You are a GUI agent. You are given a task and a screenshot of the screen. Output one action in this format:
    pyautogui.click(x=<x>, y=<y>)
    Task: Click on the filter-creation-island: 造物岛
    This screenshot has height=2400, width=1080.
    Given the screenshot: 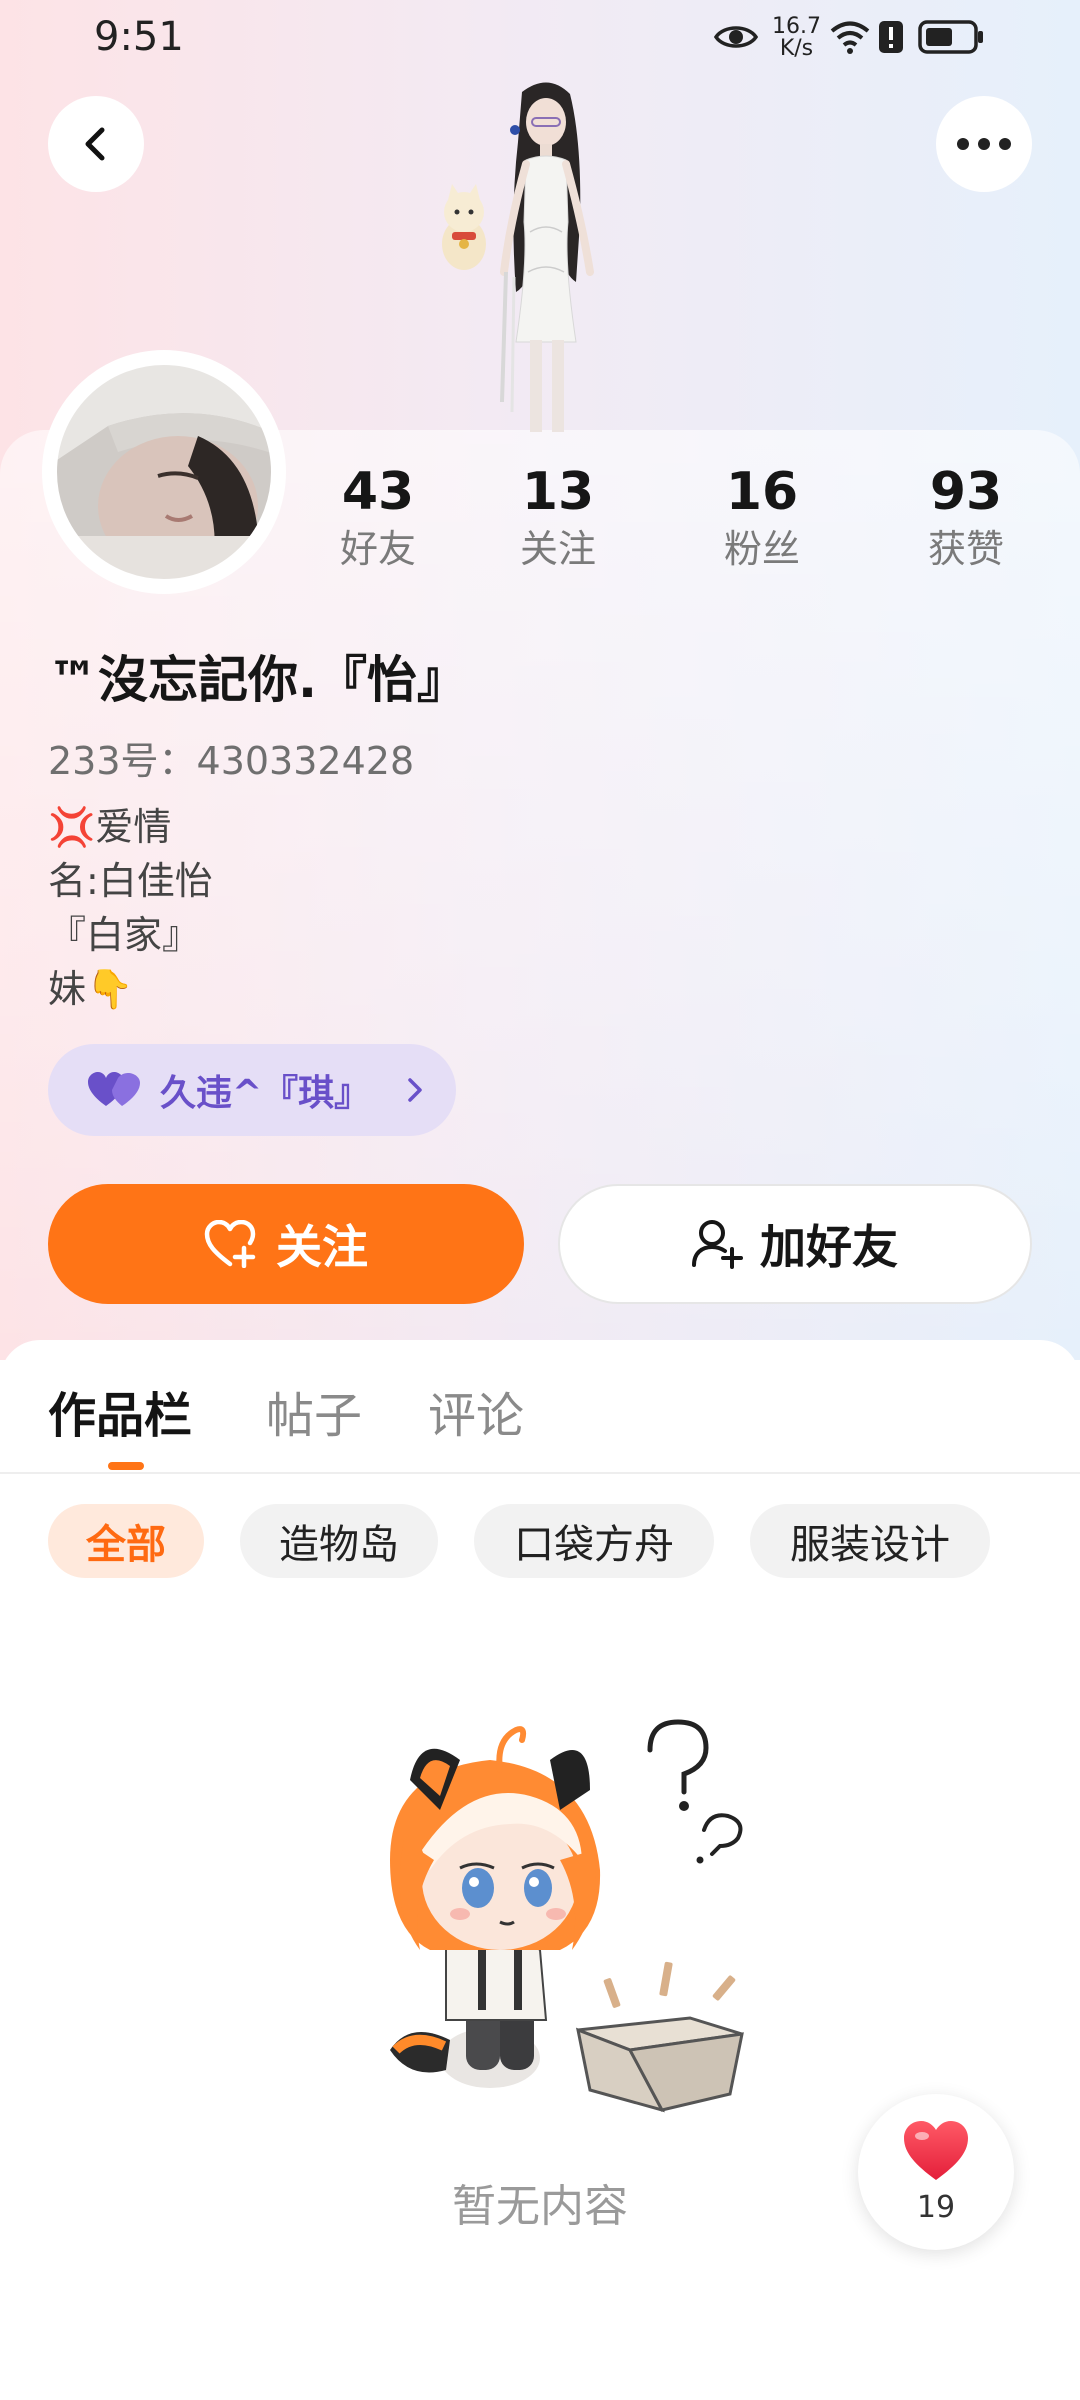 What is the action you would take?
    pyautogui.click(x=339, y=1541)
    